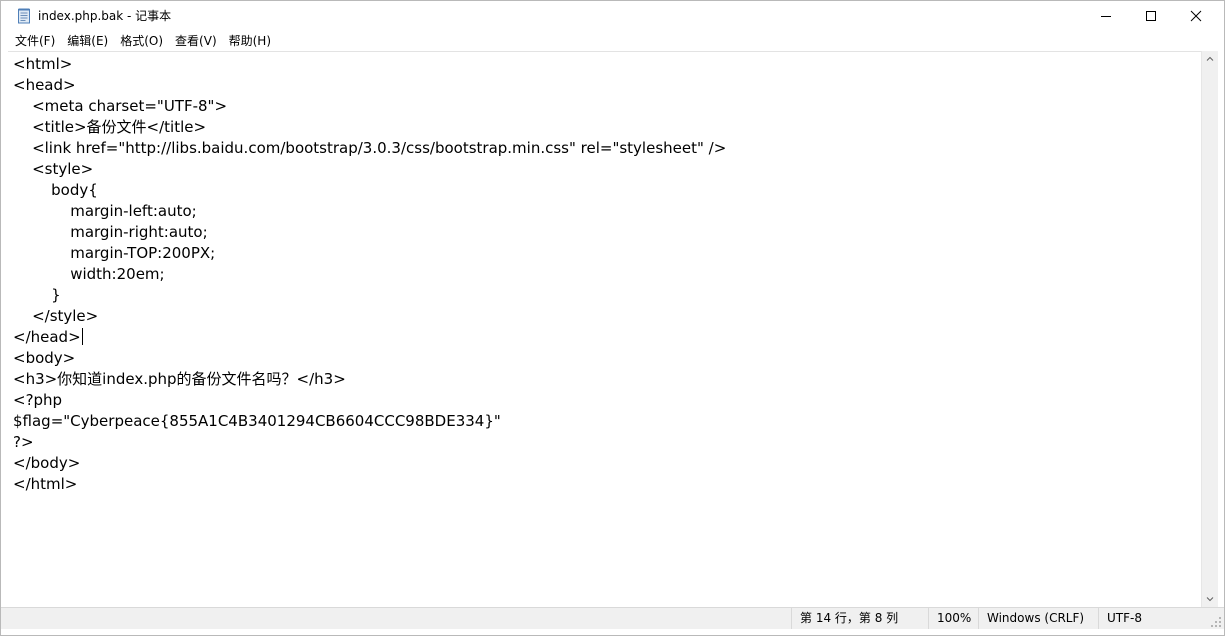  Describe the element at coordinates (141, 41) in the screenshot. I see `menu-format: 格式(O)` at that location.